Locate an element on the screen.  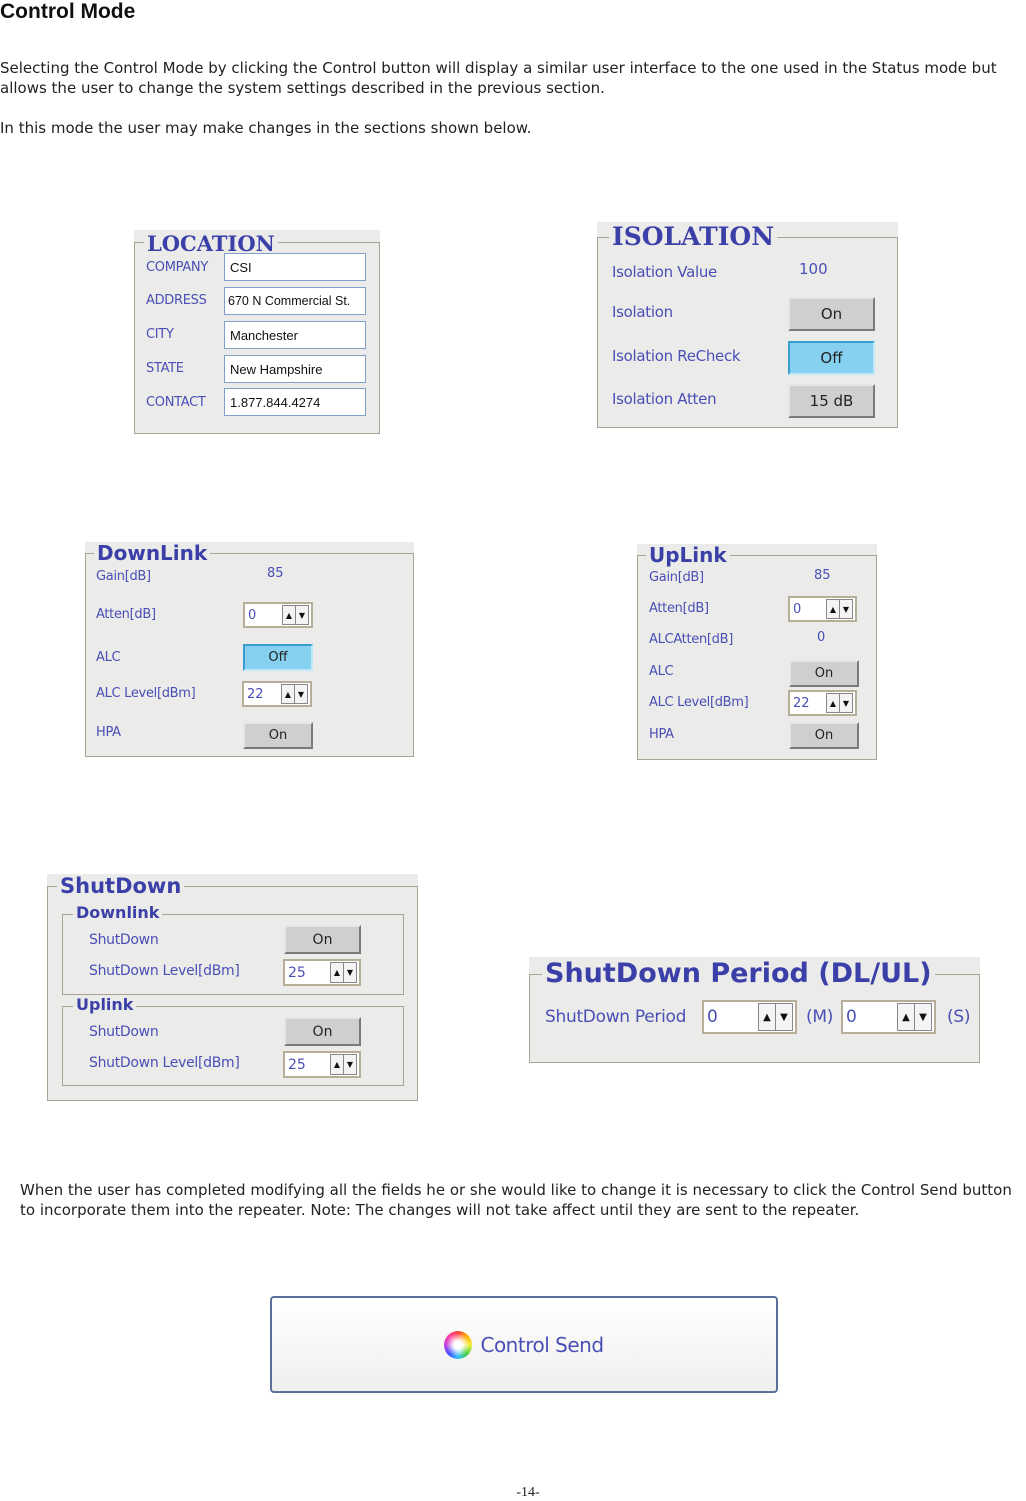
uplink-atten-spinner: 0 ▲ ▼ is located at coordinates (822, 609).